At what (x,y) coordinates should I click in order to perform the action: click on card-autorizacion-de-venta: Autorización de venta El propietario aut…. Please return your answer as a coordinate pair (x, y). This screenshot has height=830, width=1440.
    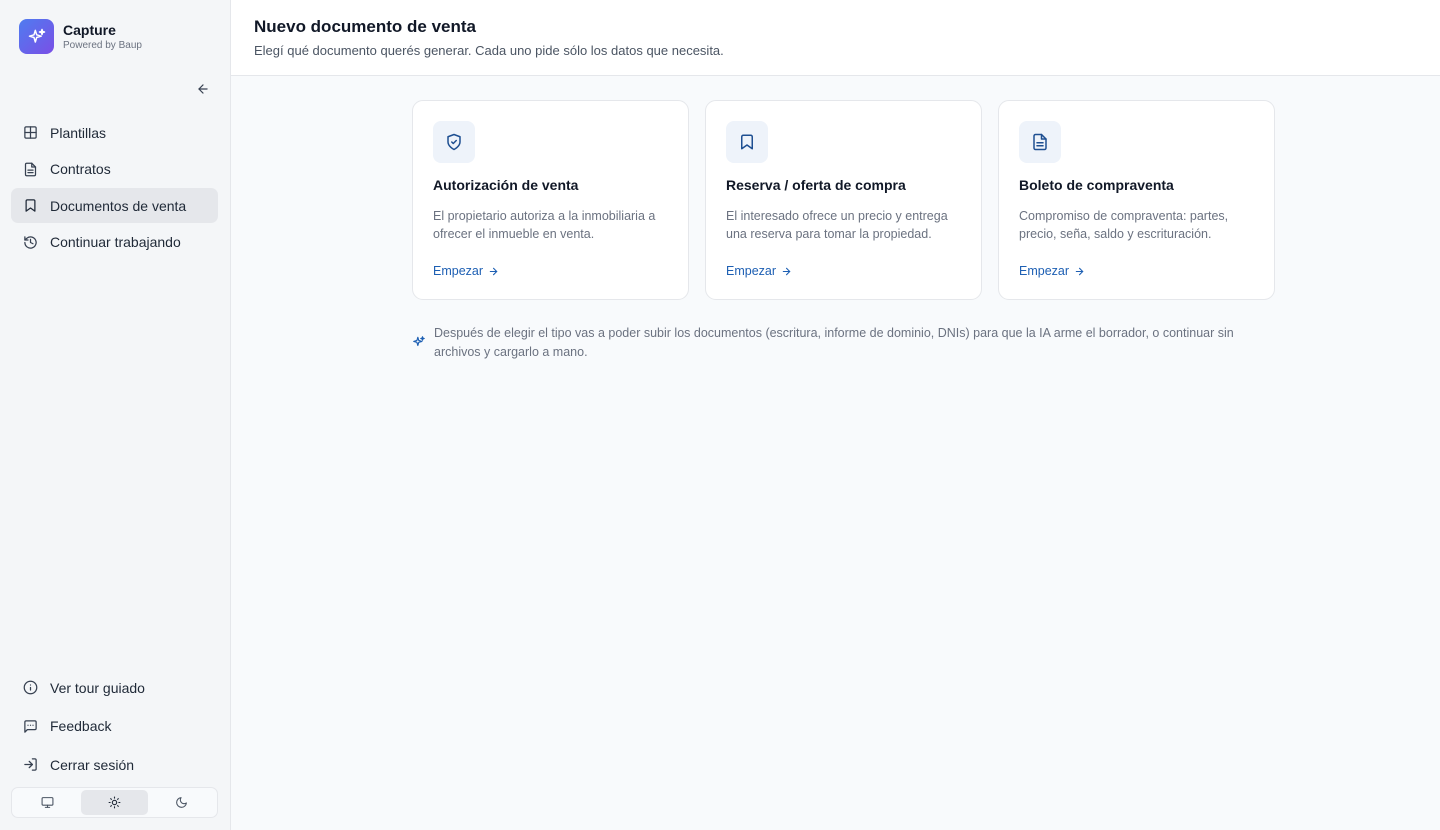
    Looking at the image, I should click on (550, 200).